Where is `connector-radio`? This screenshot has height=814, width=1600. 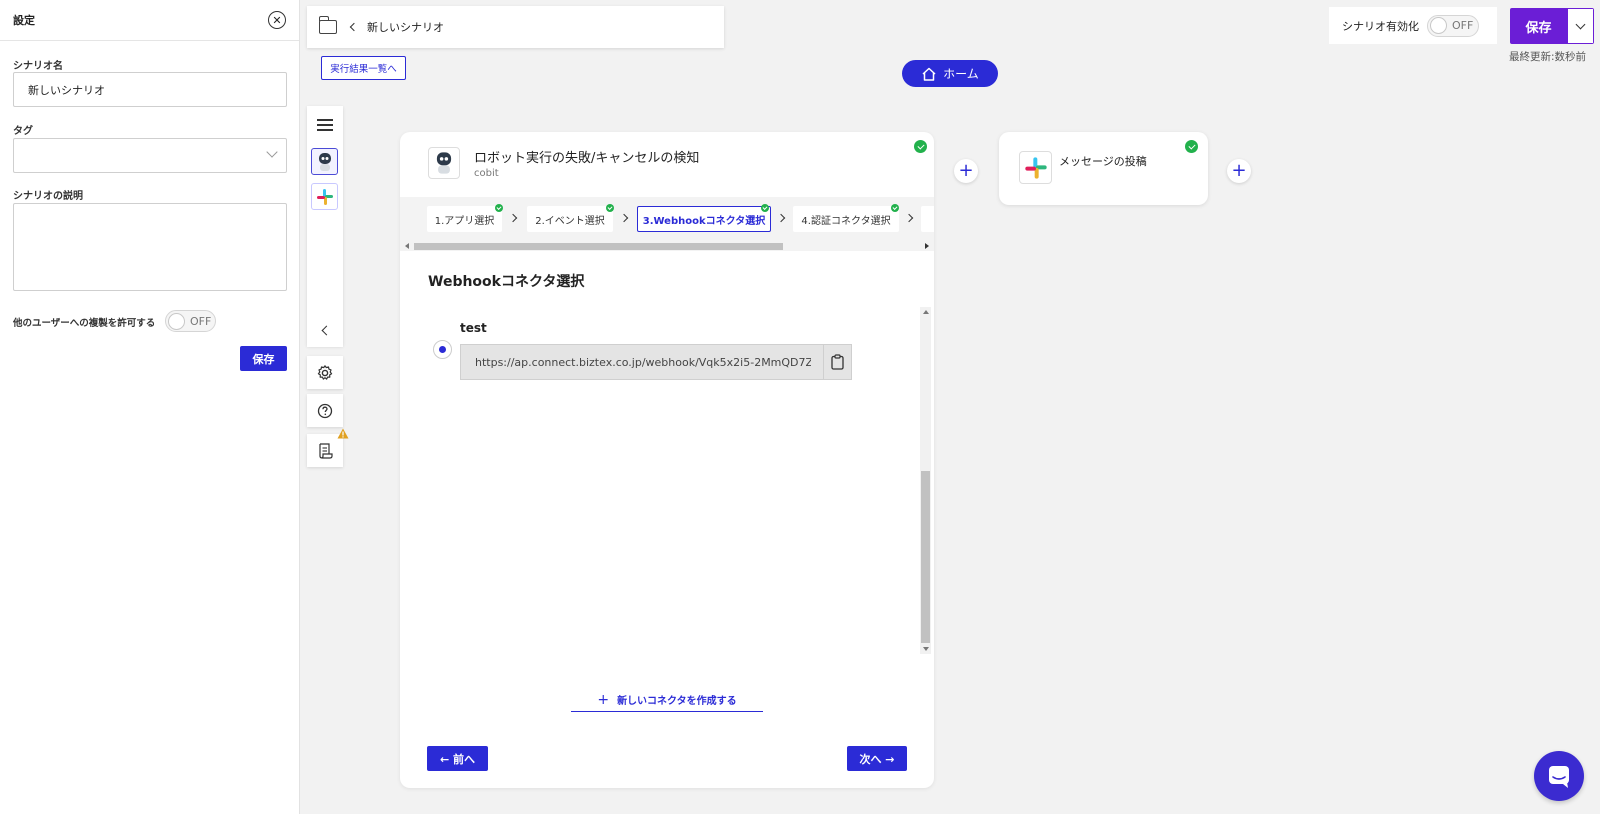
connector-radio is located at coordinates (442, 349).